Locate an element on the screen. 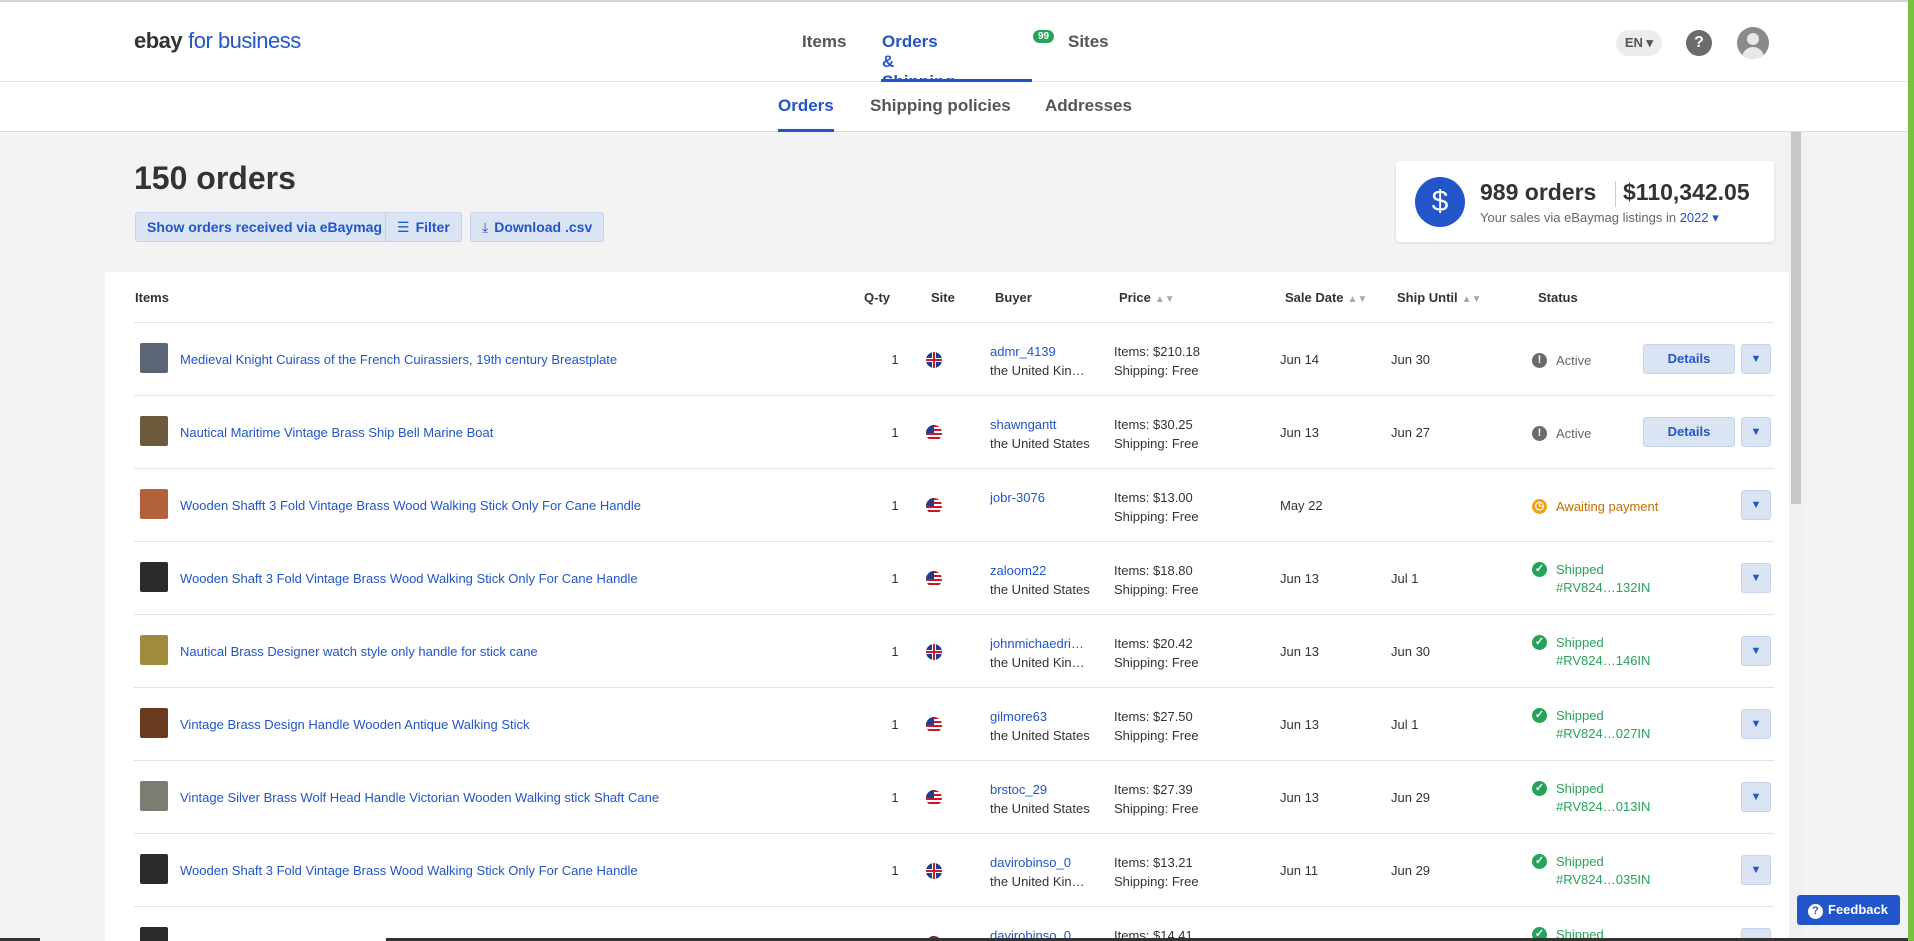 The height and width of the screenshot is (941, 1914). col-sale-date: Sale Date ▲▼ is located at coordinates (1326, 297).